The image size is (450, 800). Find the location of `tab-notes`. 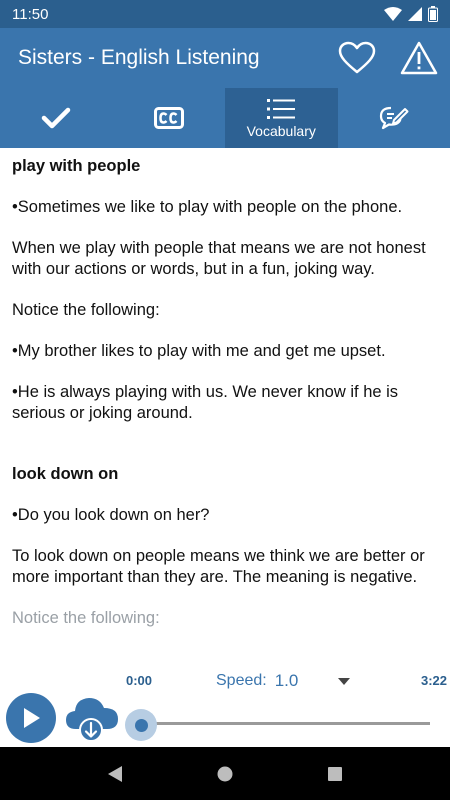

tab-notes is located at coordinates (394, 118).